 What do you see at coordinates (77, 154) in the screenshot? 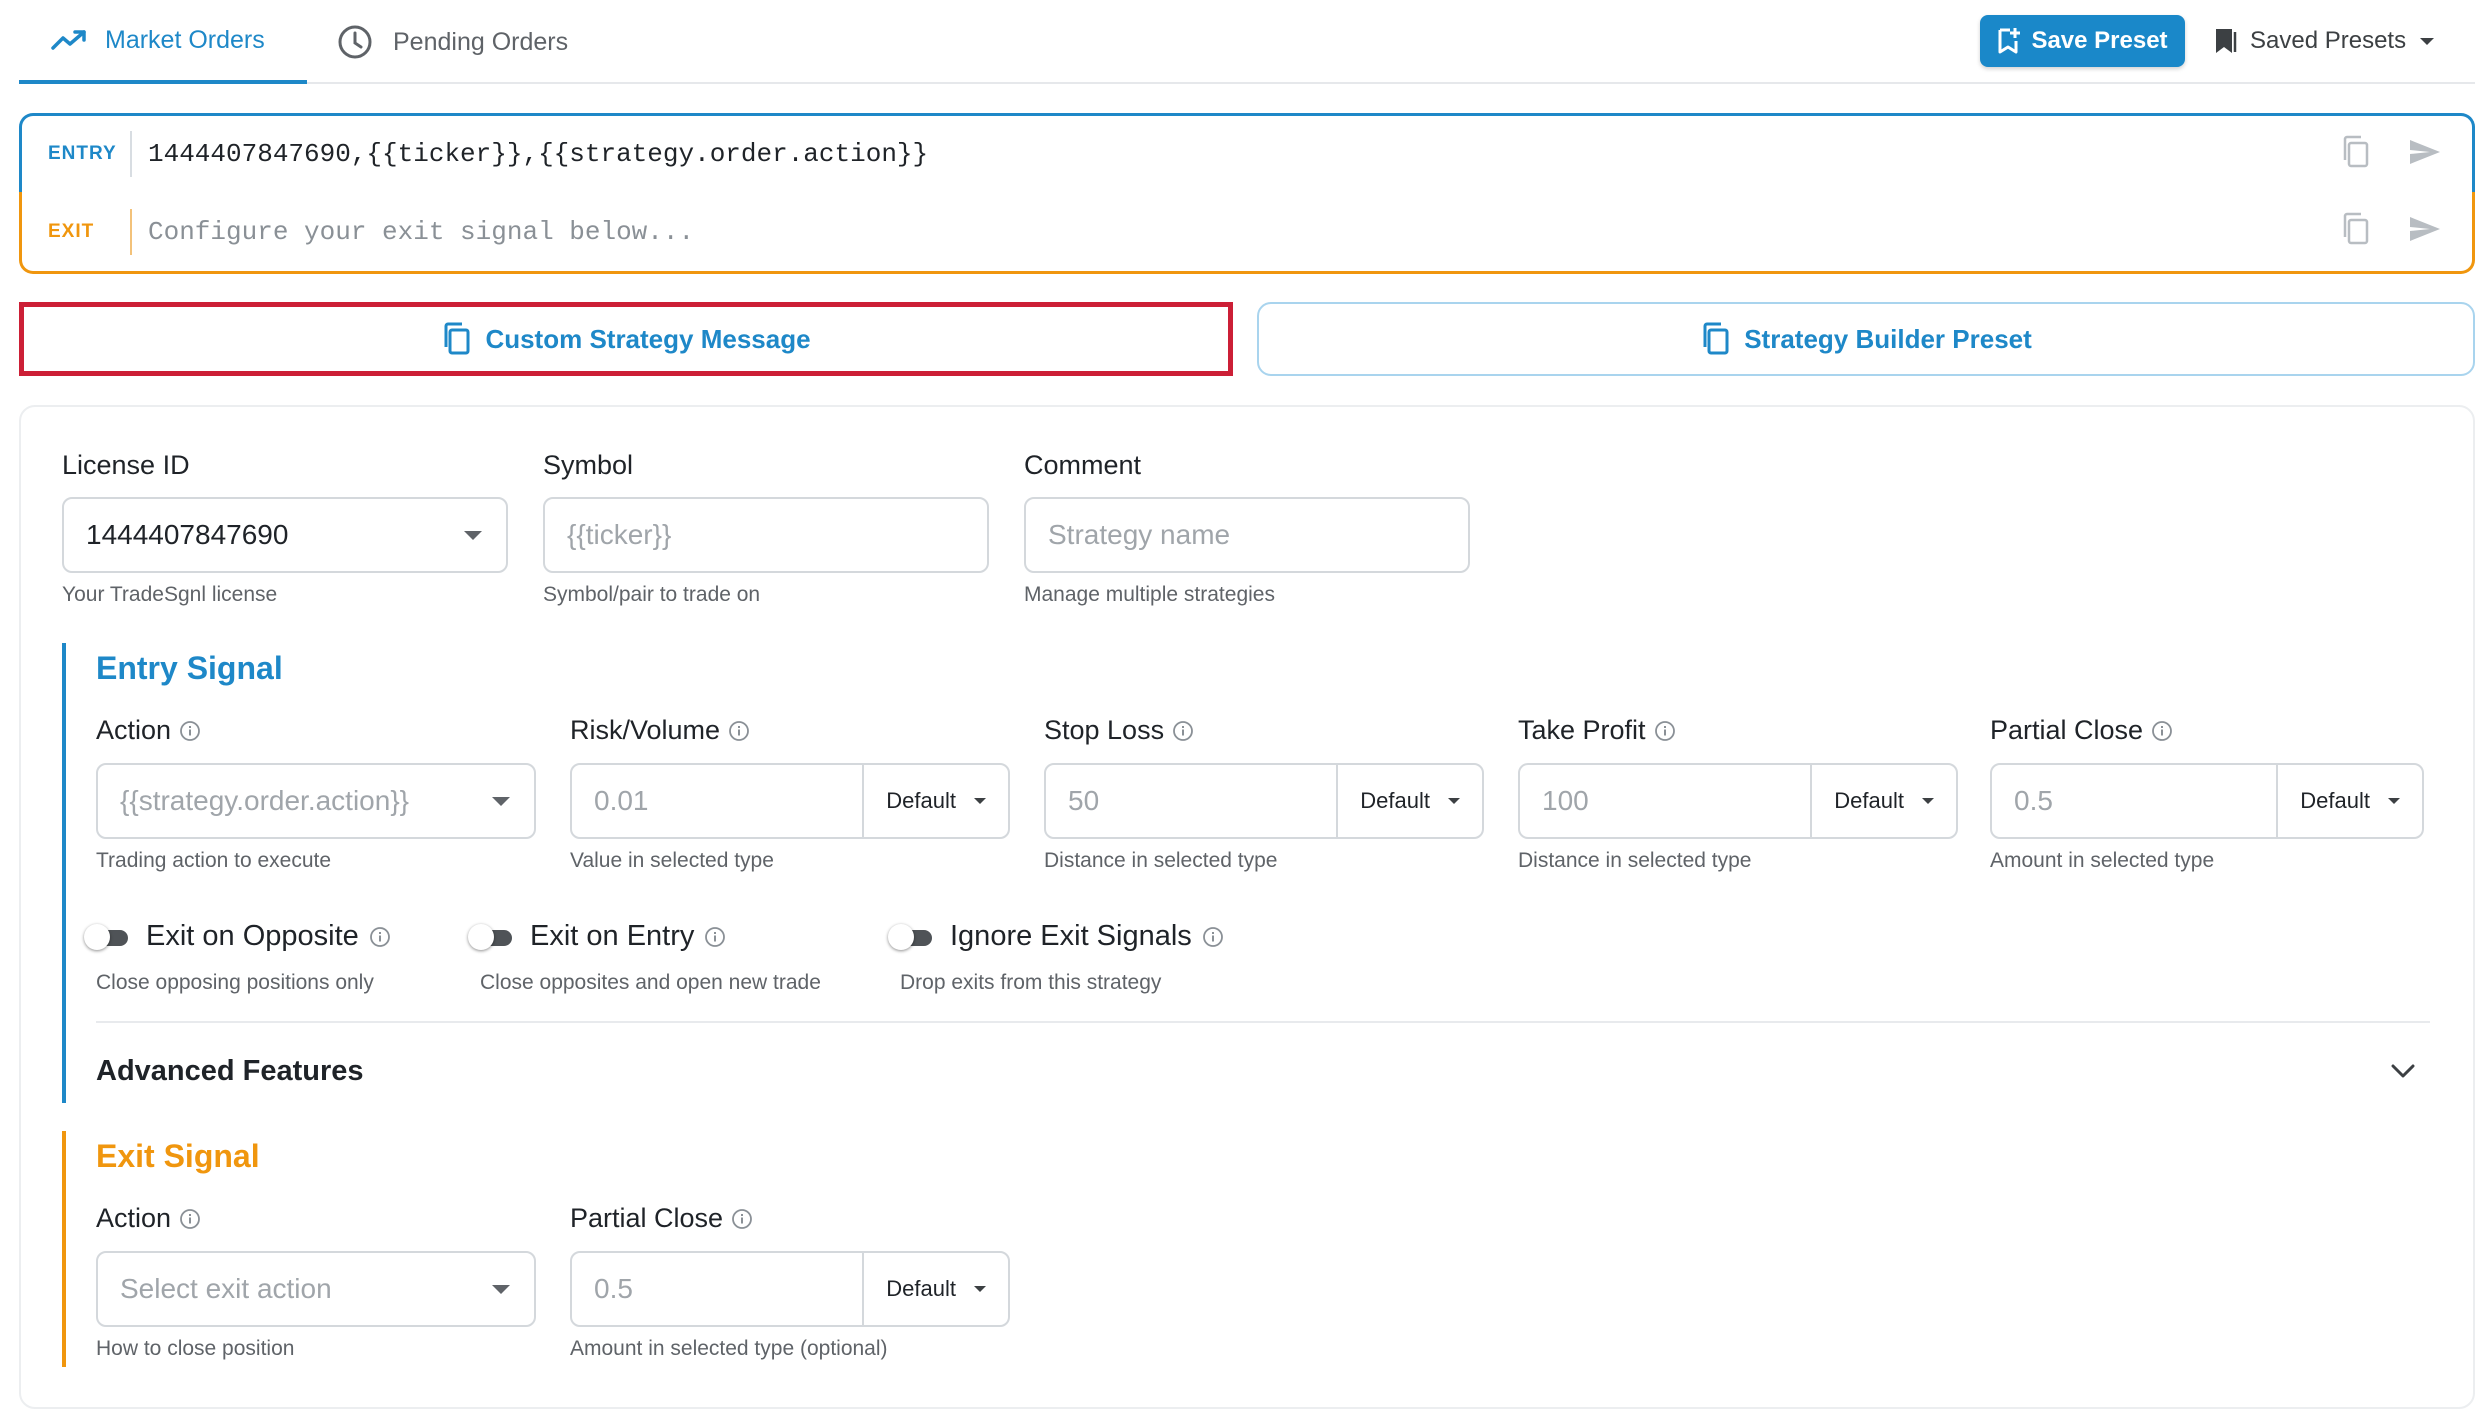
I see `entry-tag: ENTRY` at bounding box center [77, 154].